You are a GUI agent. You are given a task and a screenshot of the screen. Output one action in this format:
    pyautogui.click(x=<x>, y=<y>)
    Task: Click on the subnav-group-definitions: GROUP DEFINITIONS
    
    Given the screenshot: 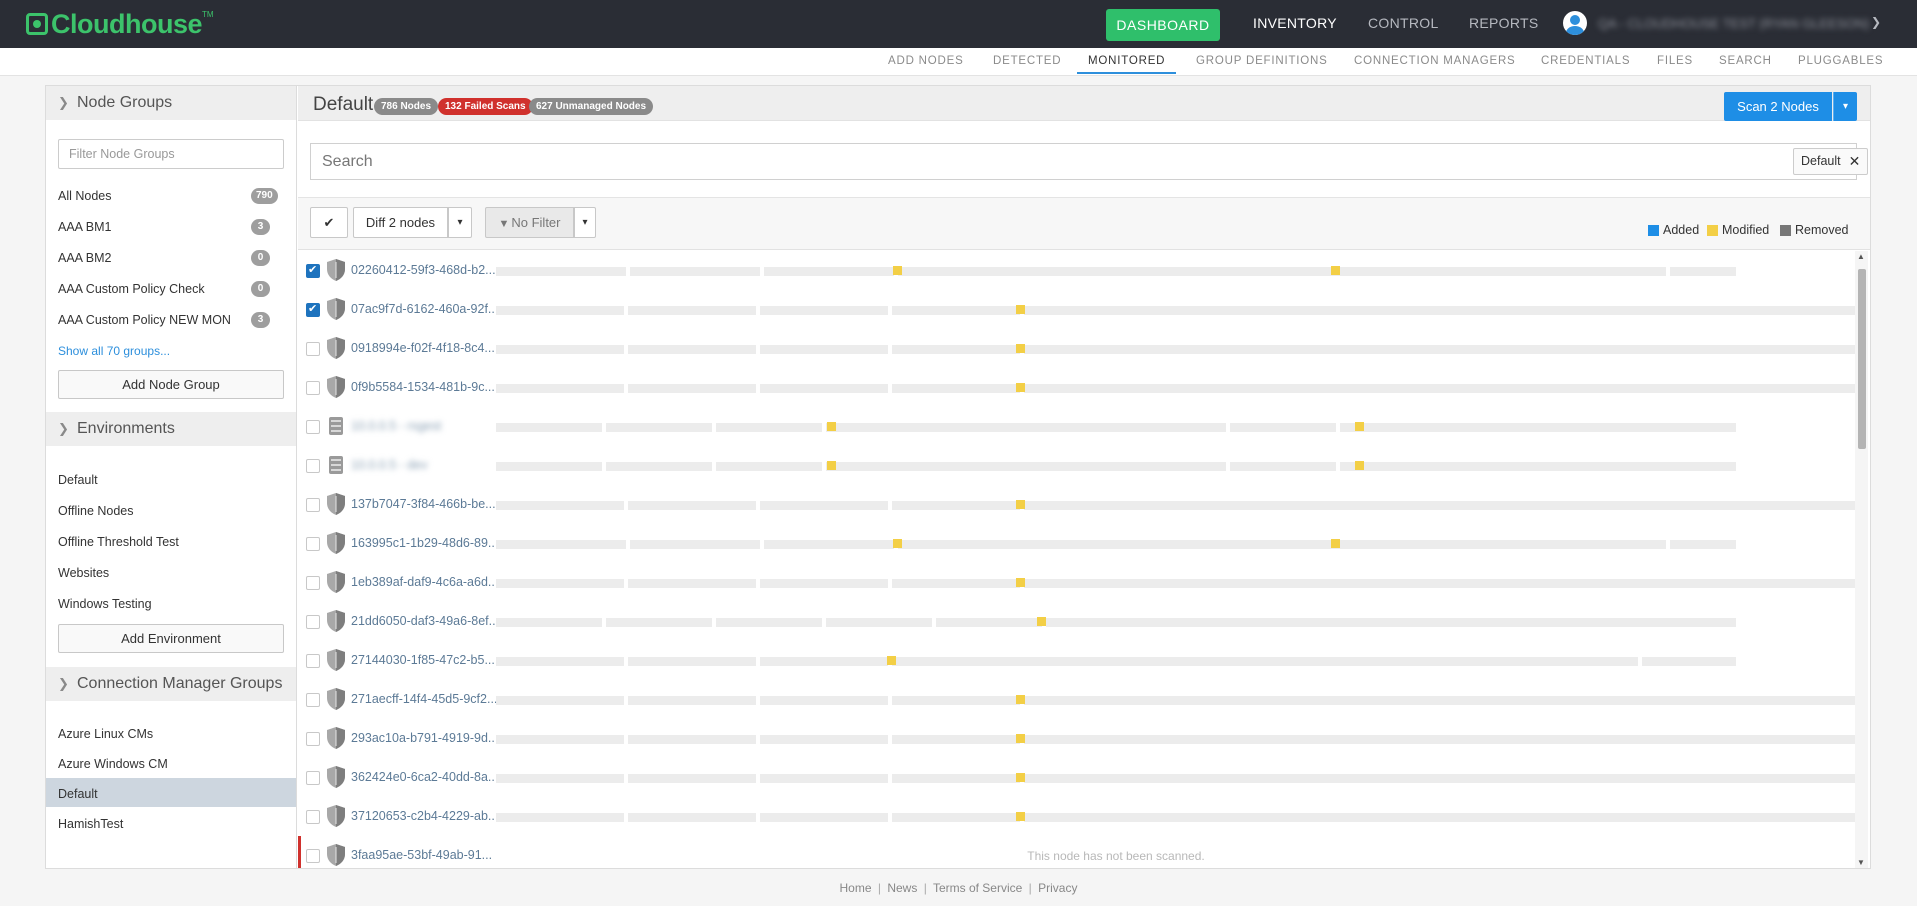 What is the action you would take?
    pyautogui.click(x=1262, y=61)
    